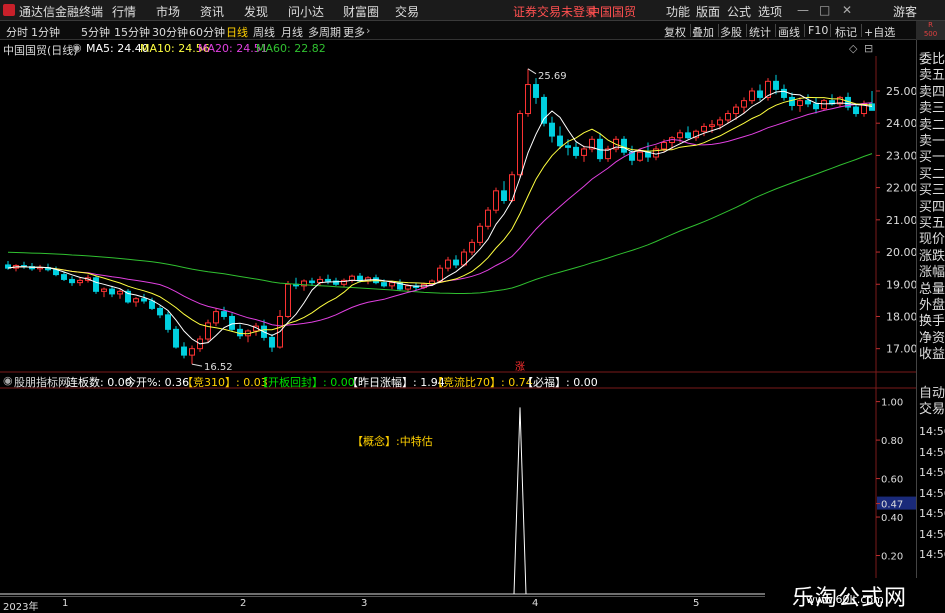 The height and width of the screenshot is (613, 945). What do you see at coordinates (678, 11) in the screenshot?
I see `menu-item-function: 功能` at bounding box center [678, 11].